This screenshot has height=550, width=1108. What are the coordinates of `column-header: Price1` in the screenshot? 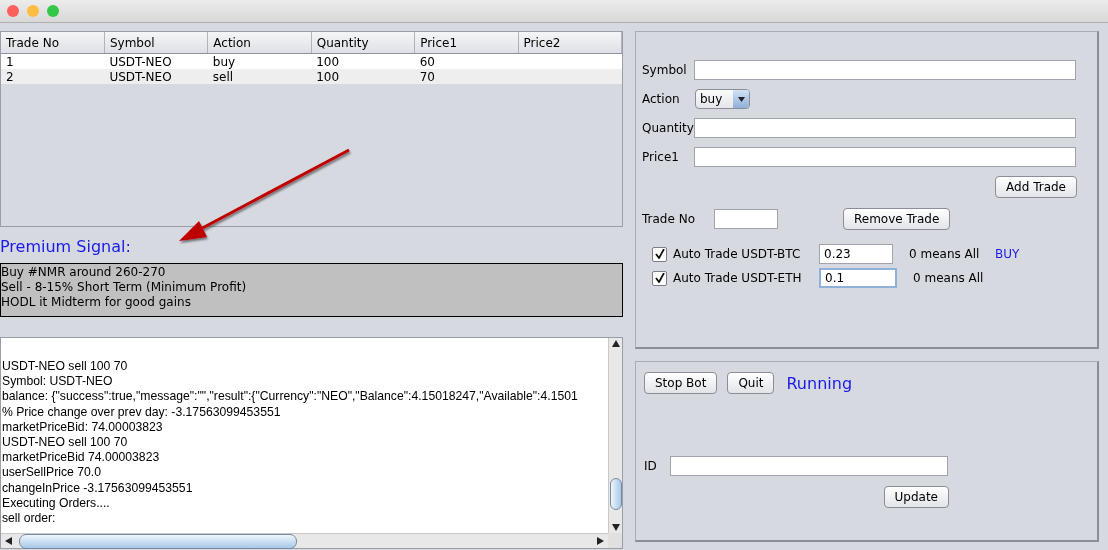 It's located at (466, 43).